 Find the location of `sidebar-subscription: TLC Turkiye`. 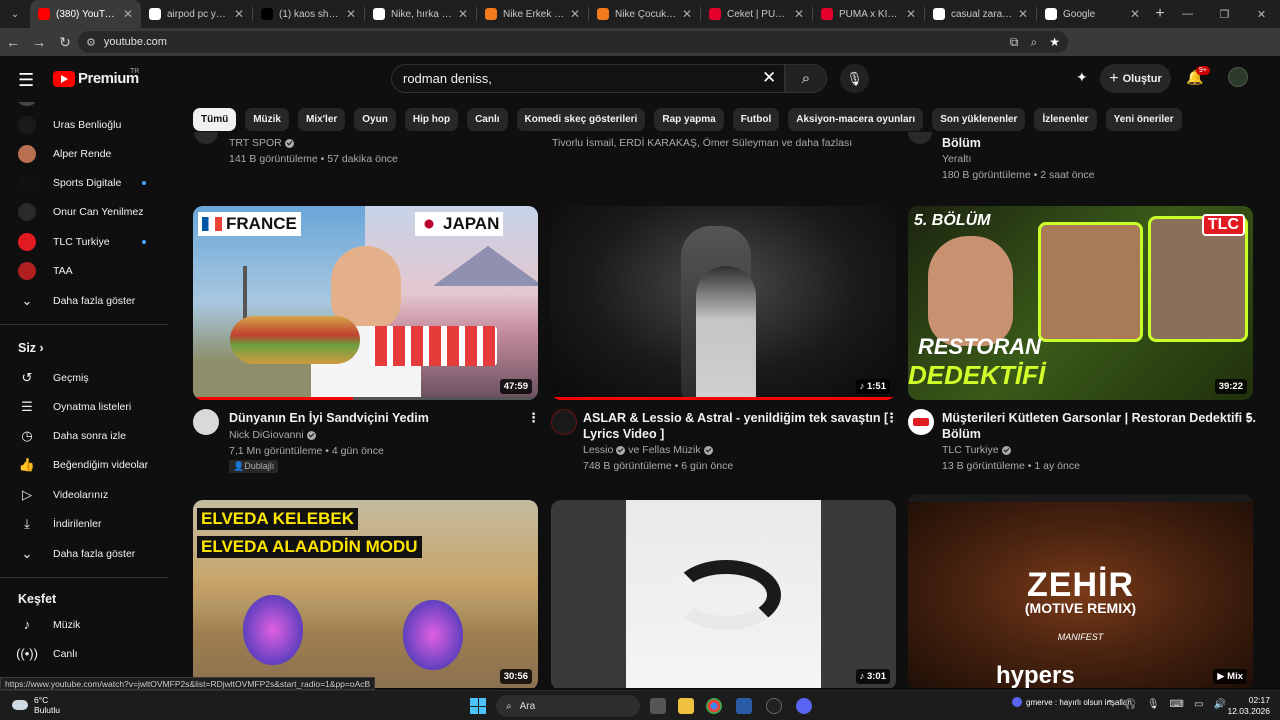

sidebar-subscription: TLC Turkiye is located at coordinates (84, 241).